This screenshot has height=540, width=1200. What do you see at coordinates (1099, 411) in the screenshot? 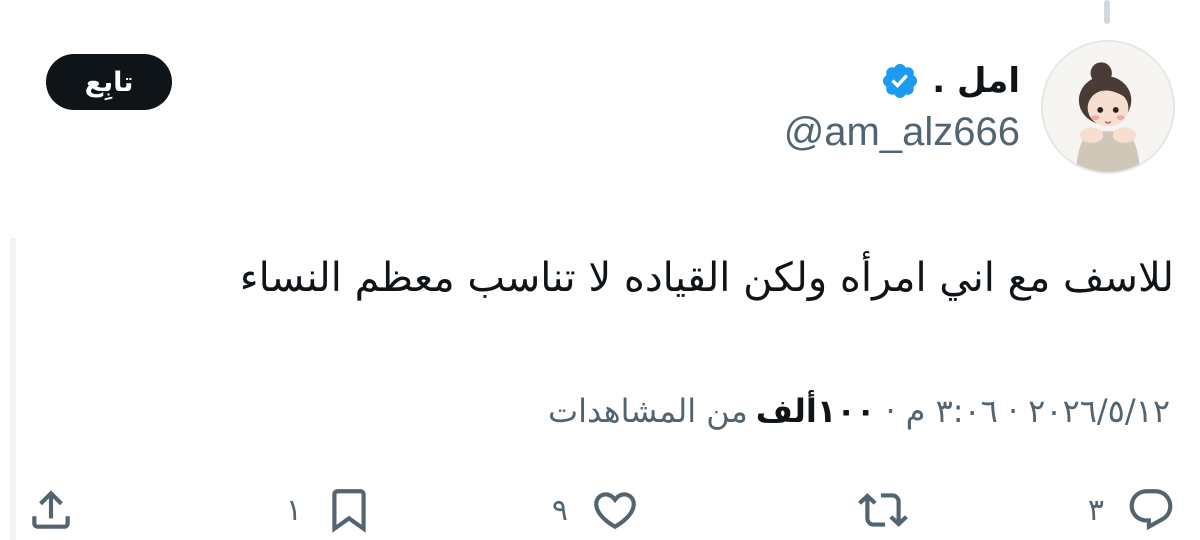
I see `tweet-date: ٢٠٢٦/٥/١٢` at bounding box center [1099, 411].